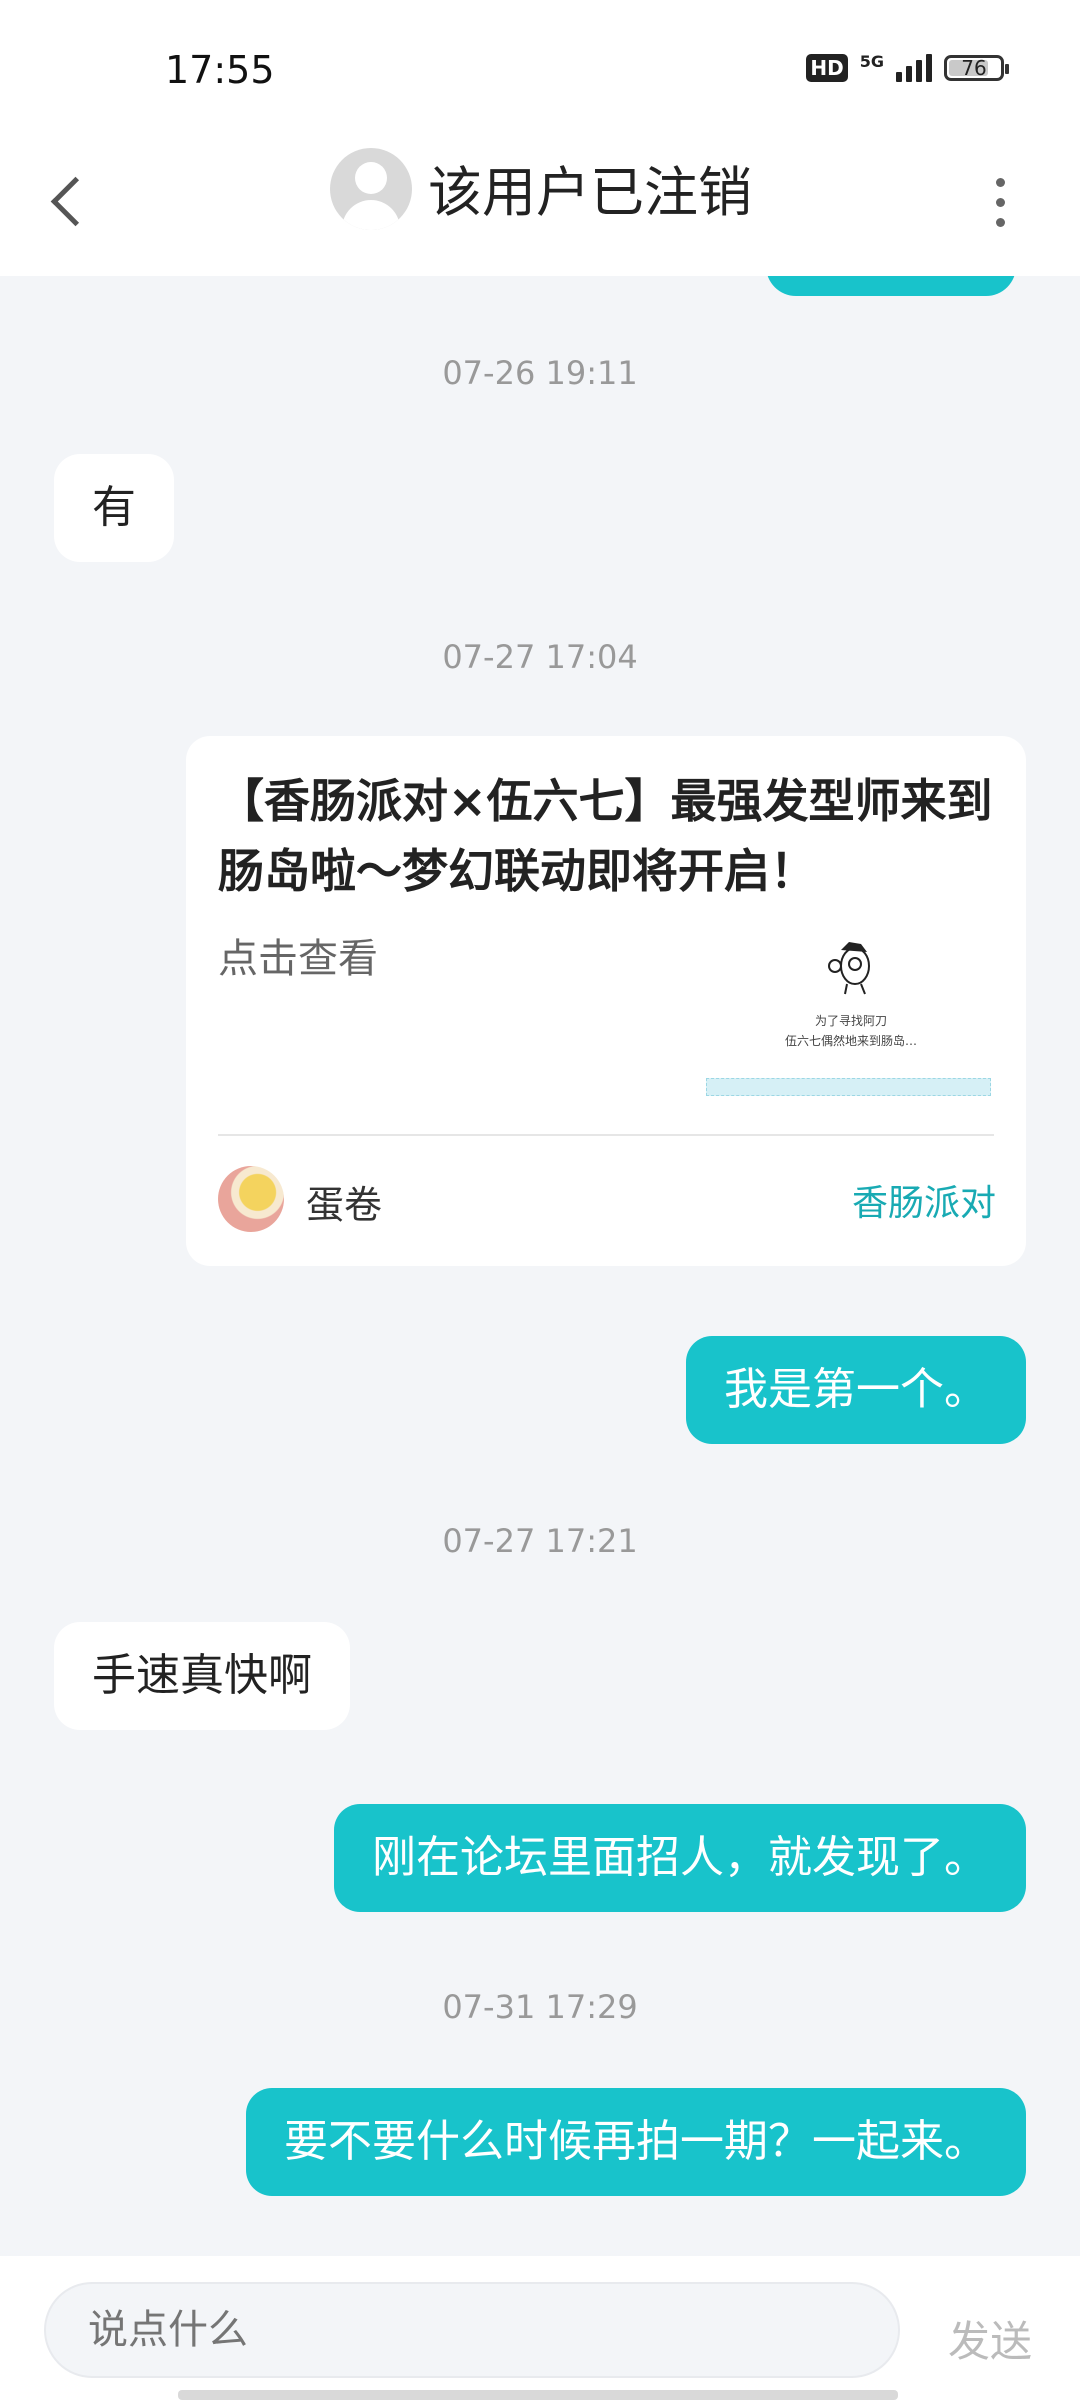 The height and width of the screenshot is (2400, 1080). I want to click on message-bubble-incoming: 有, so click(114, 508).